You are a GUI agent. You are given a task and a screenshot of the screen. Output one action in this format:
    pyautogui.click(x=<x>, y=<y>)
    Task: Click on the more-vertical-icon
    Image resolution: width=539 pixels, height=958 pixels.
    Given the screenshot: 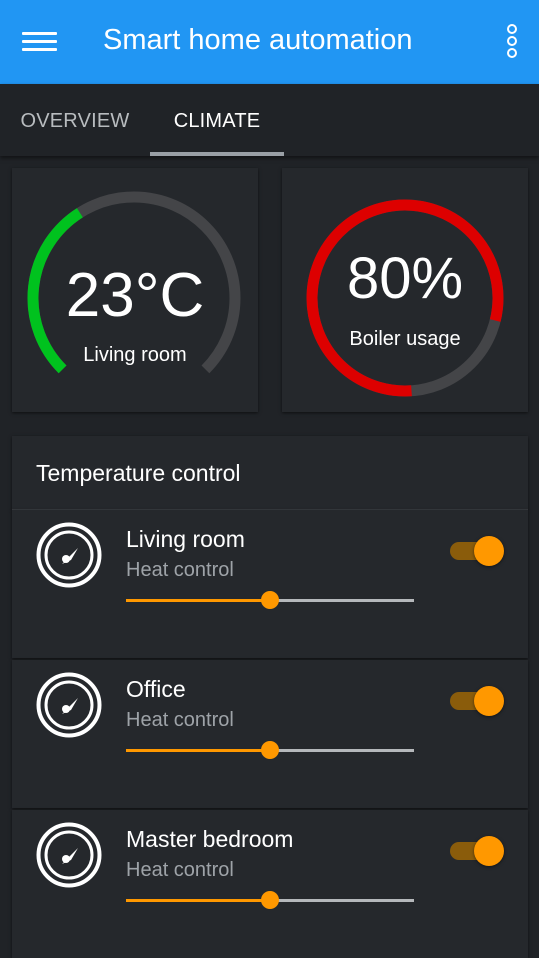 What is the action you would take?
    pyautogui.click(x=512, y=42)
    